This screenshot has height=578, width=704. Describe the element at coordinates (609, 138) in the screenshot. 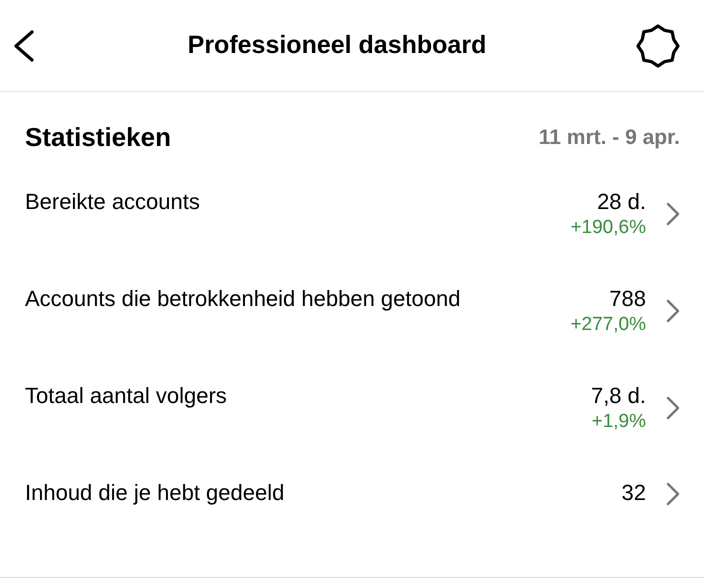

I see `date-range: 11 mrt. - 9 apr.` at that location.